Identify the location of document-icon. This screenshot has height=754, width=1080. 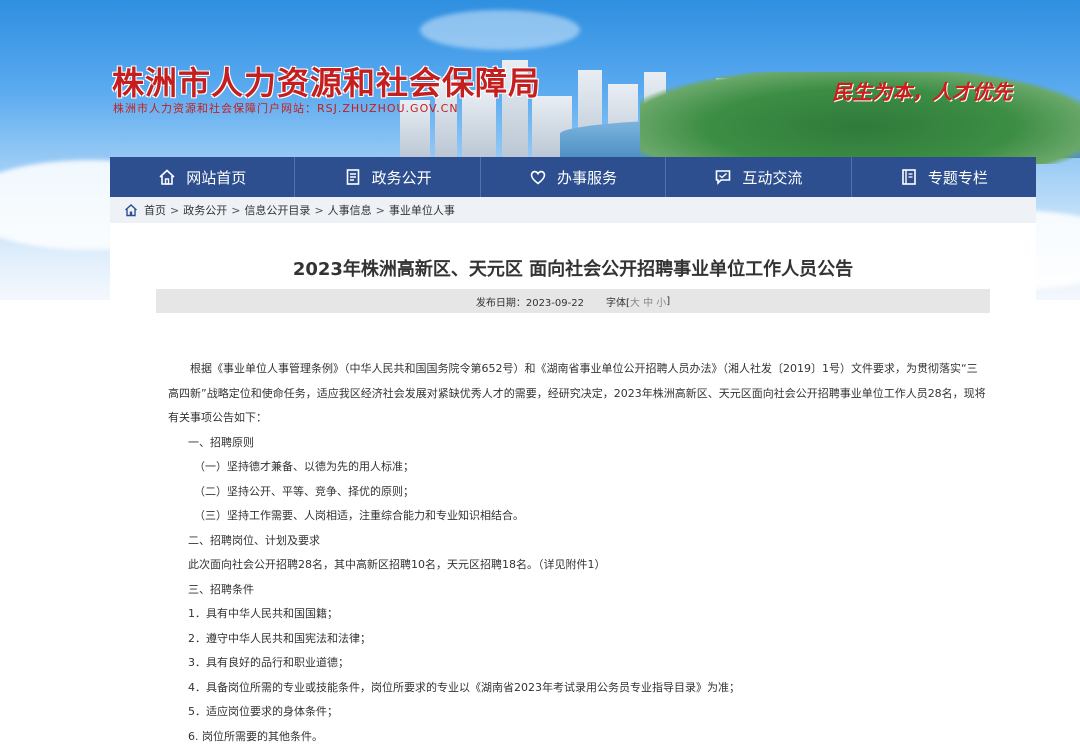
(353, 177).